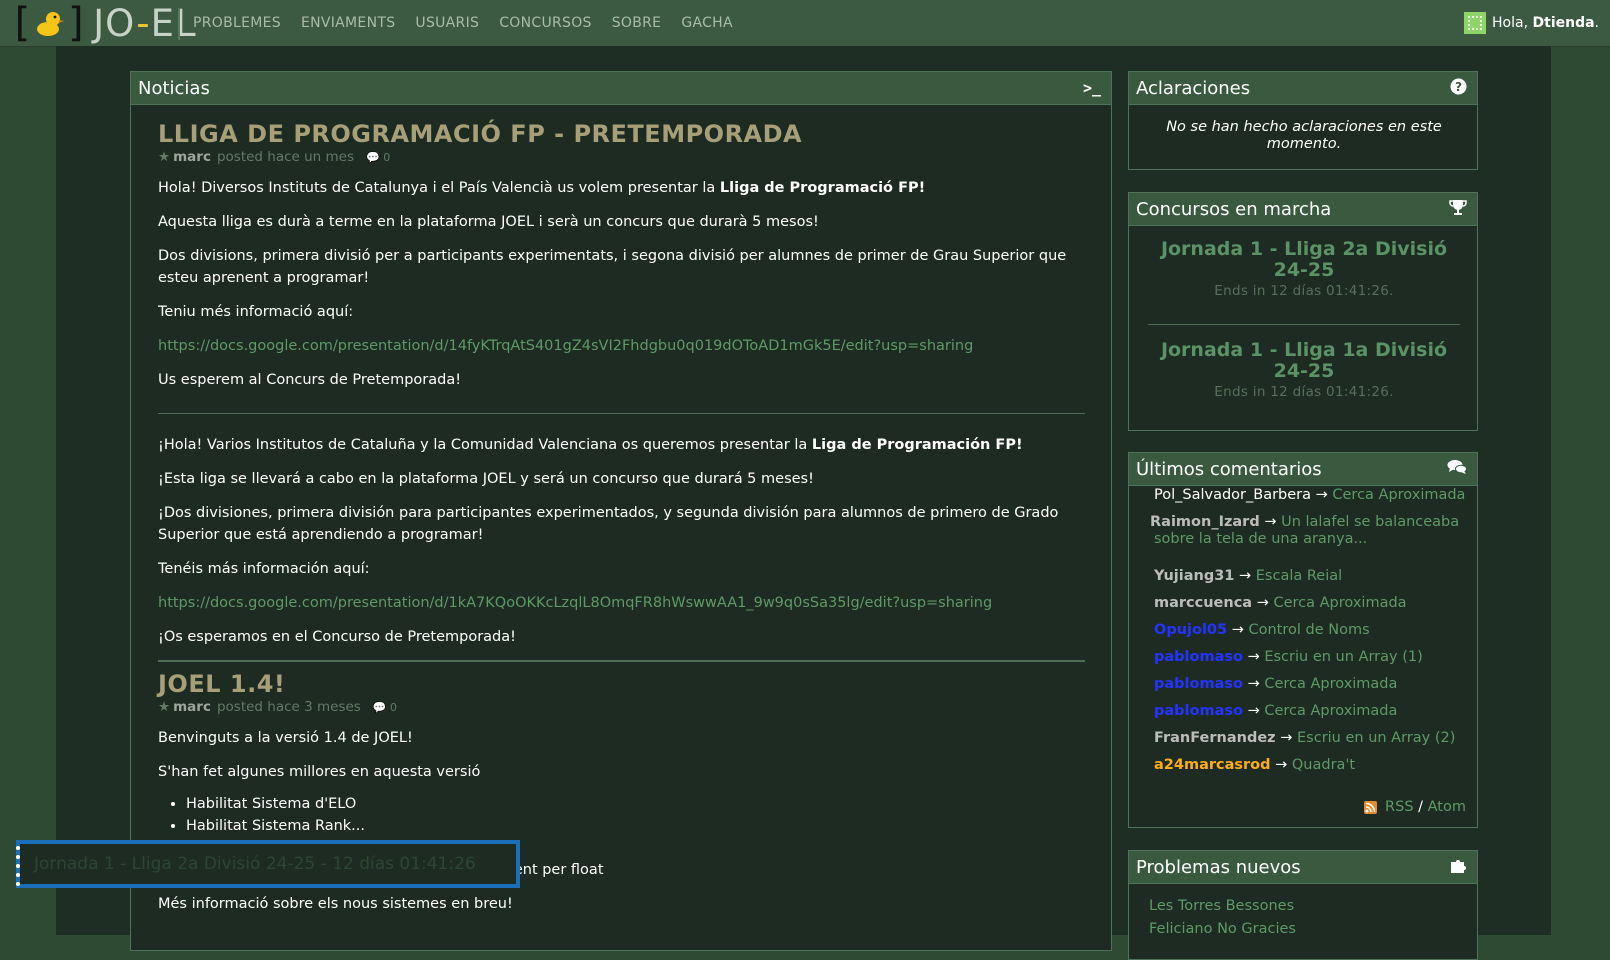 This screenshot has width=1610, height=960. I want to click on comment-entry: Pol_Salvador_Barbera → Cerca Aproximada, so click(1314, 495).